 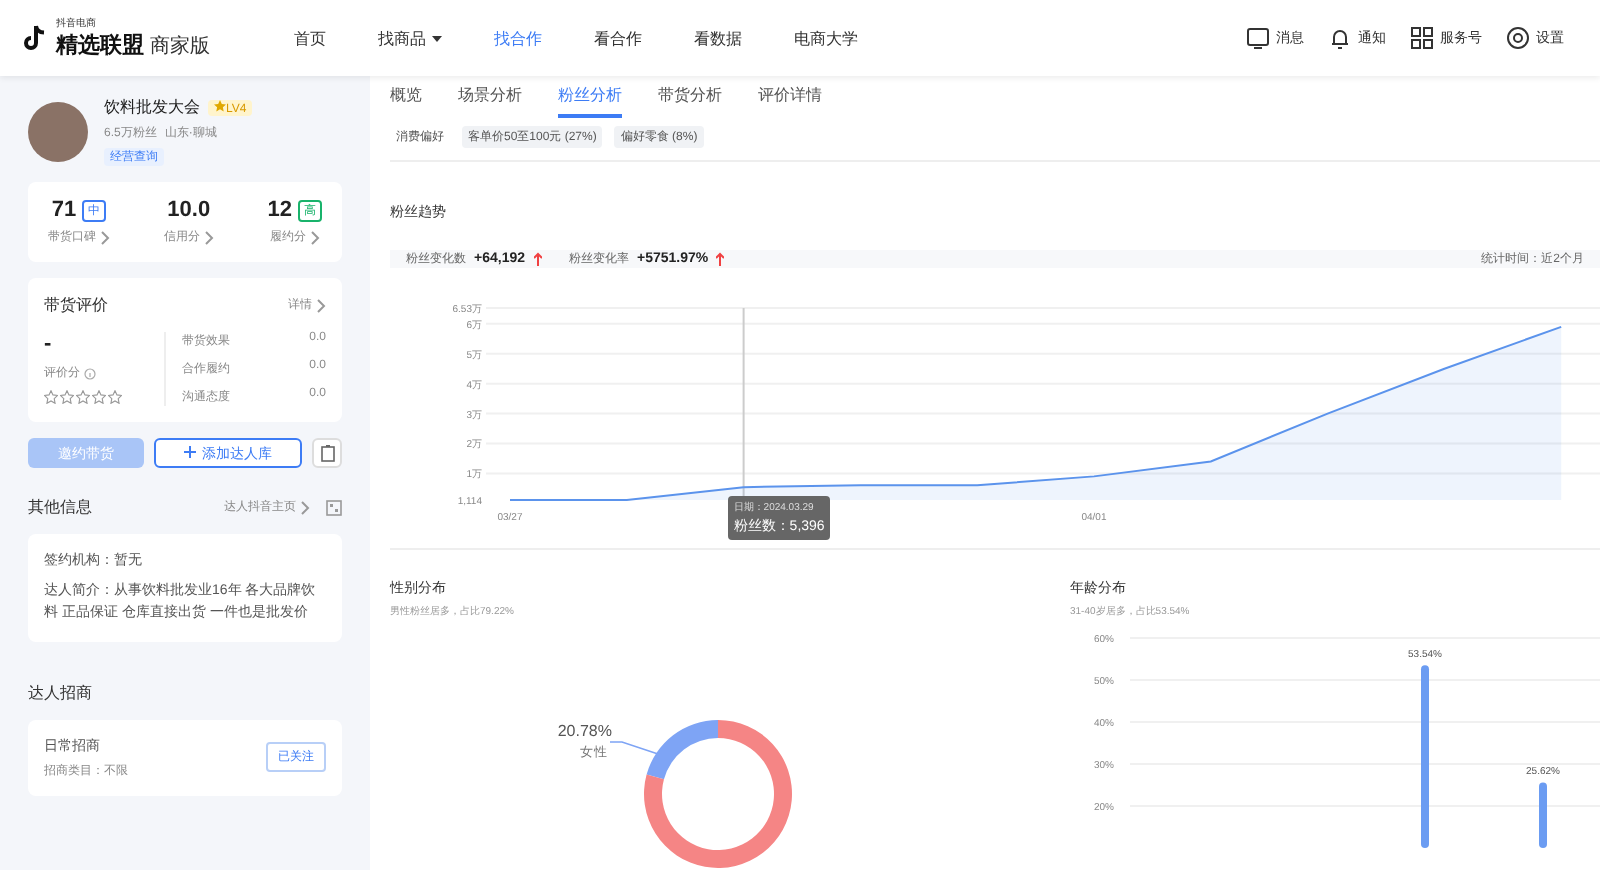 I want to click on nav-item: 看数据, so click(x=718, y=38).